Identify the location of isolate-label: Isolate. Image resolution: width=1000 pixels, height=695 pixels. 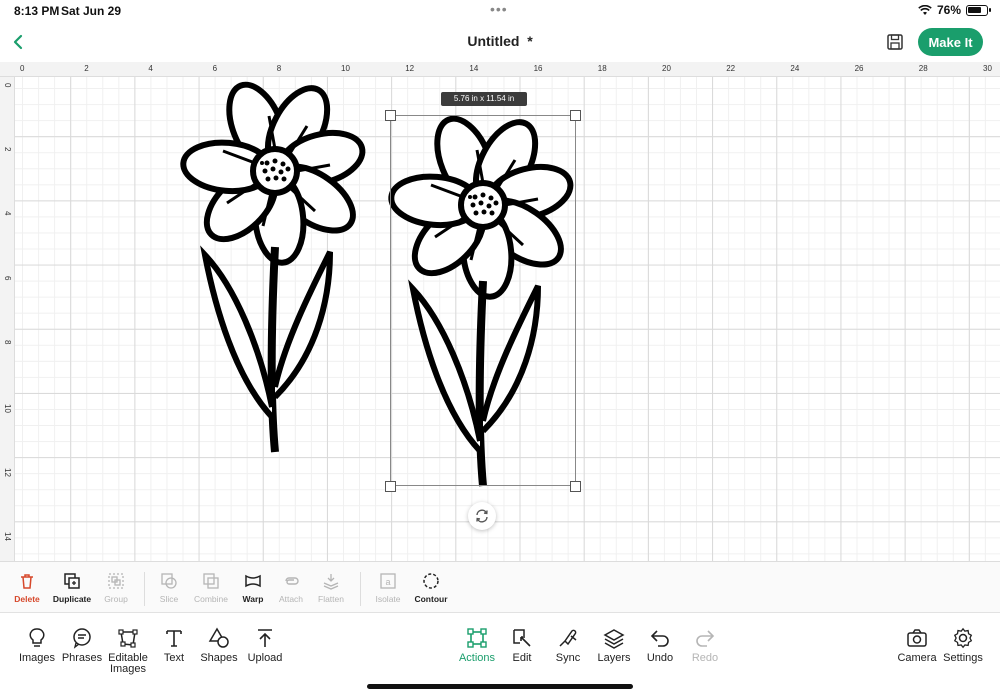
(388, 599).